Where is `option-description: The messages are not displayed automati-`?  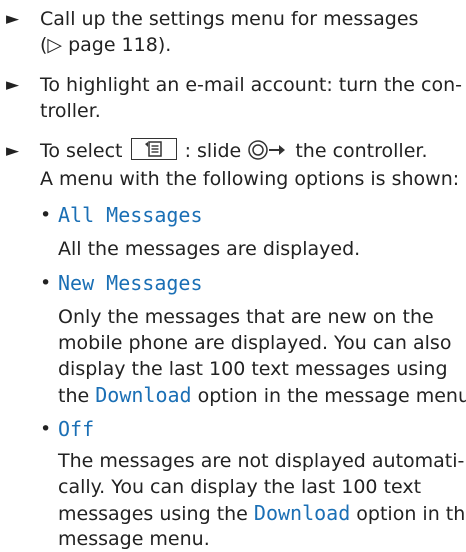
option-description: The messages are not displayed automati- is located at coordinates (261, 461).